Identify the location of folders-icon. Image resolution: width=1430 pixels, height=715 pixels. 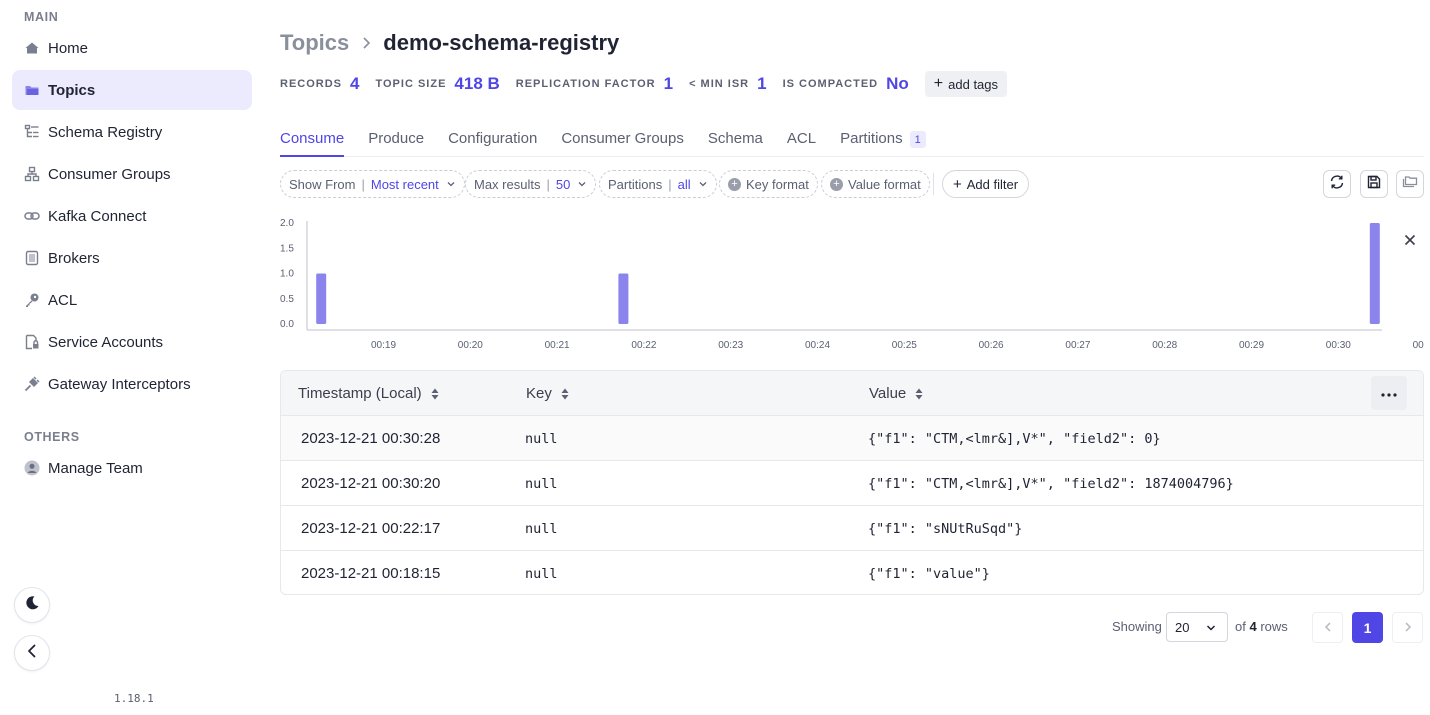
(1410, 184).